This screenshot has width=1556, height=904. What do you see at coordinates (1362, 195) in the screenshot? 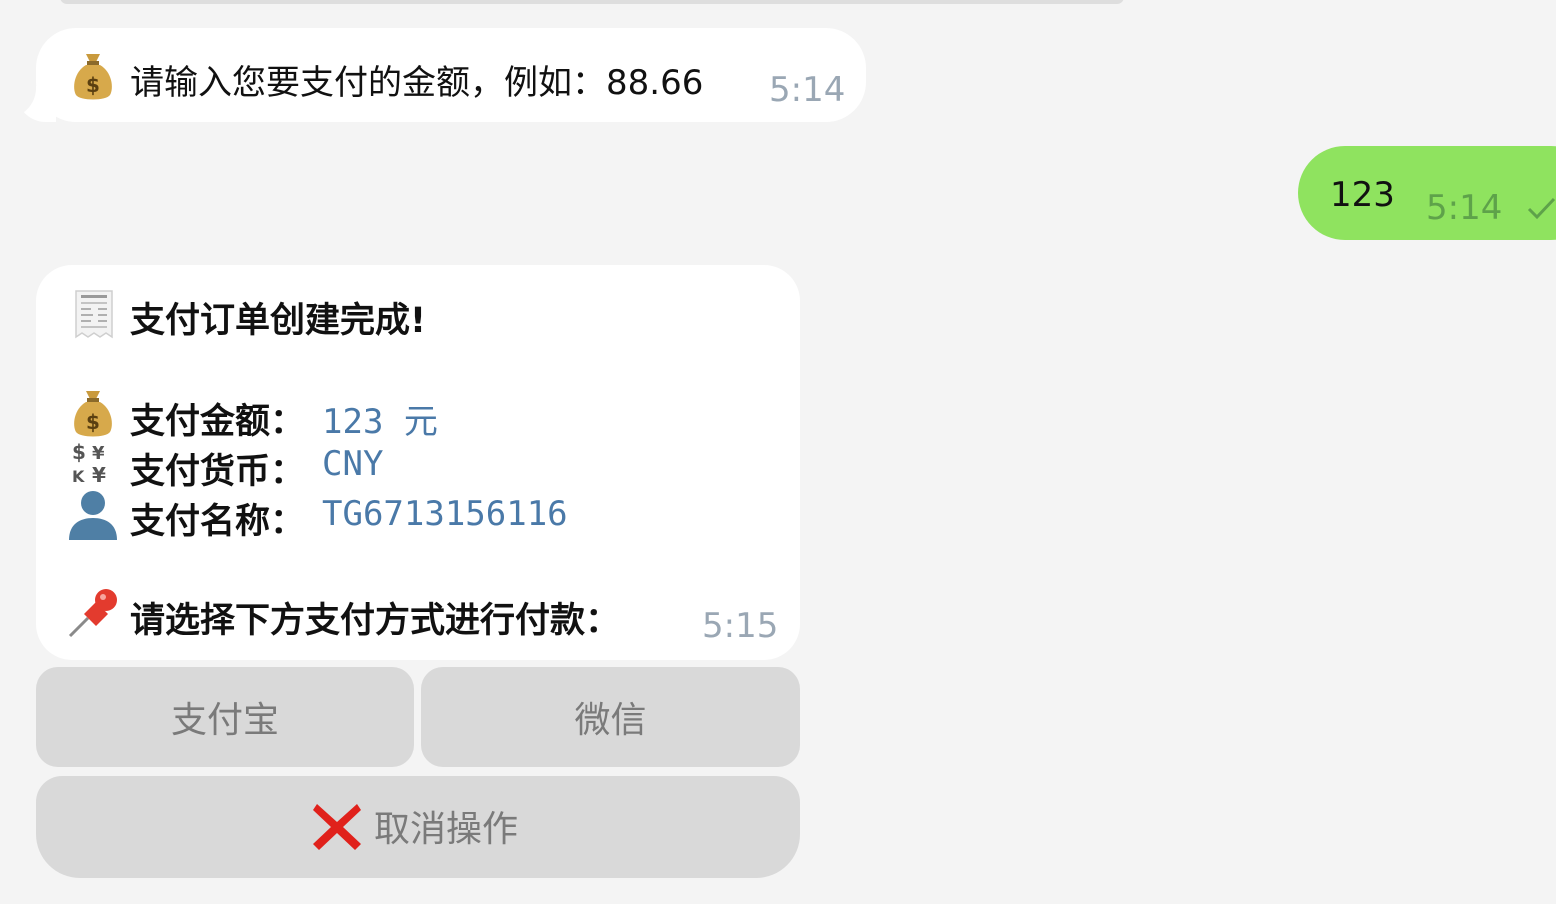
I see `message-text: 123` at bounding box center [1362, 195].